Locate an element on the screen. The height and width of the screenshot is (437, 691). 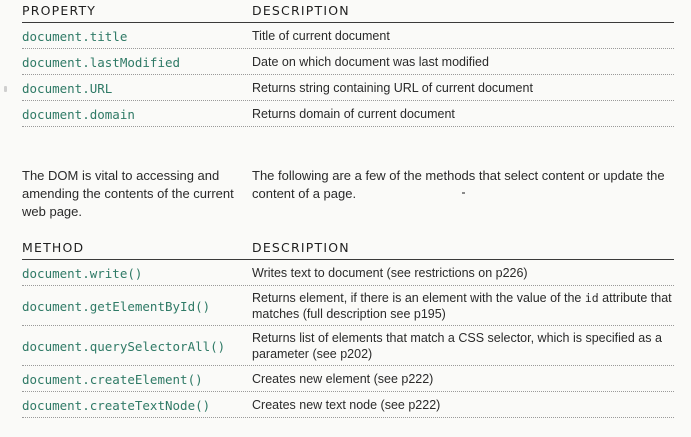
method-table-header: METHOD DESCRIPTION is located at coordinates (348, 248).